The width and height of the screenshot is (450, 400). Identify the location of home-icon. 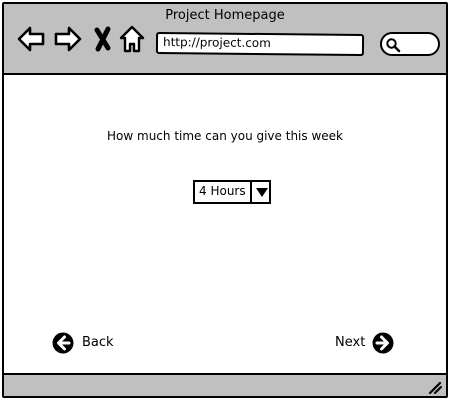
(132, 39).